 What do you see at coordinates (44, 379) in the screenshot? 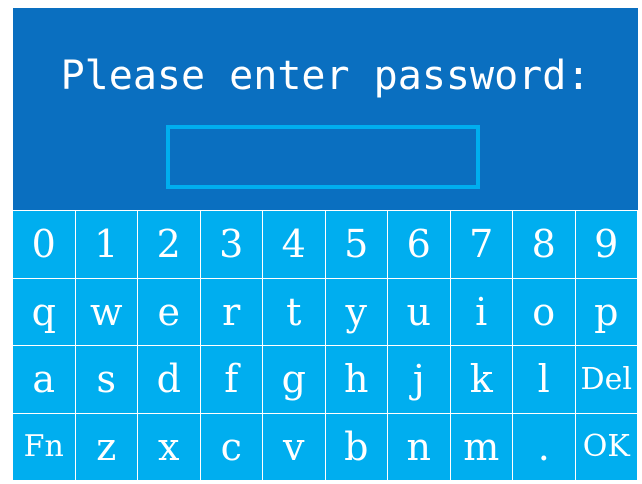
I see `key-a: a` at bounding box center [44, 379].